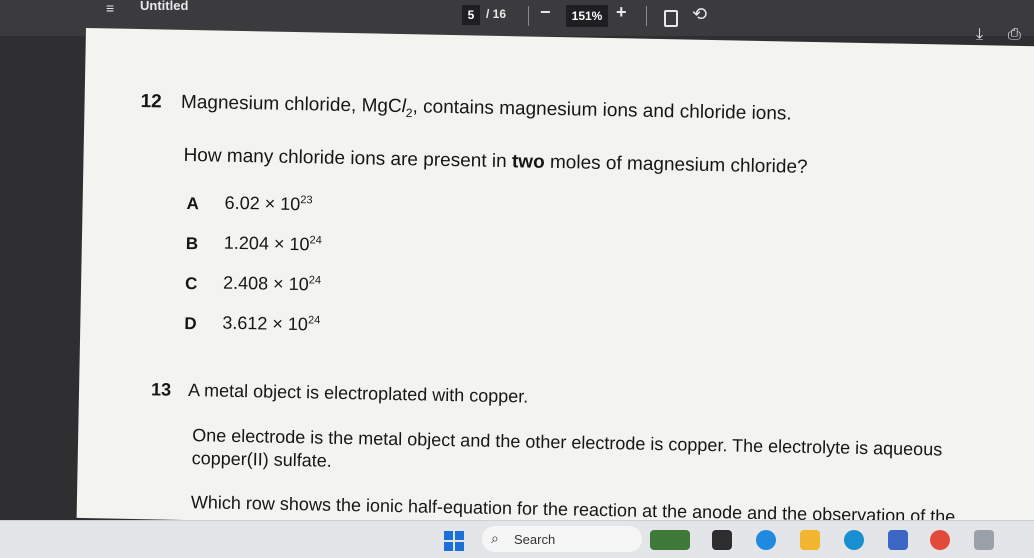 This screenshot has width=1034, height=558. Describe the element at coordinates (670, 540) in the screenshot. I see `widgets-icon` at that location.